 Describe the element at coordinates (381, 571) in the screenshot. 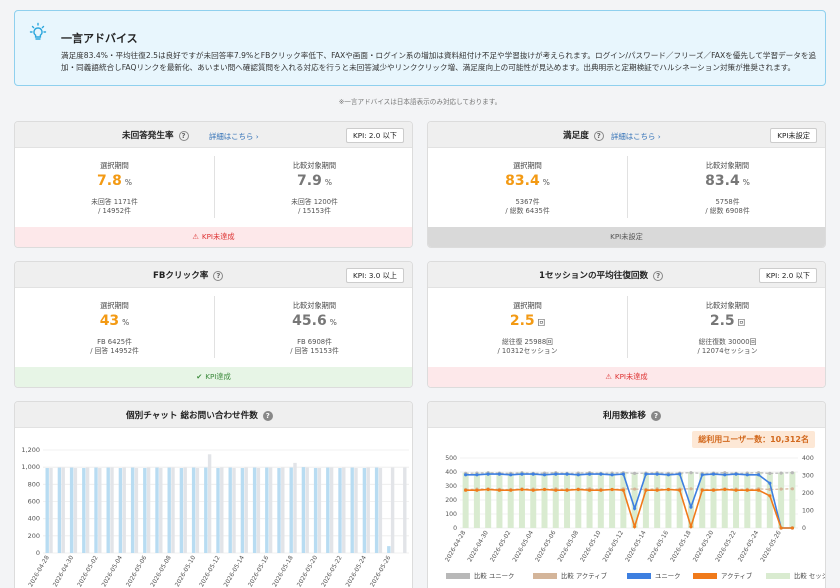

I see `x-tick-label: 2026-05-26` at that location.